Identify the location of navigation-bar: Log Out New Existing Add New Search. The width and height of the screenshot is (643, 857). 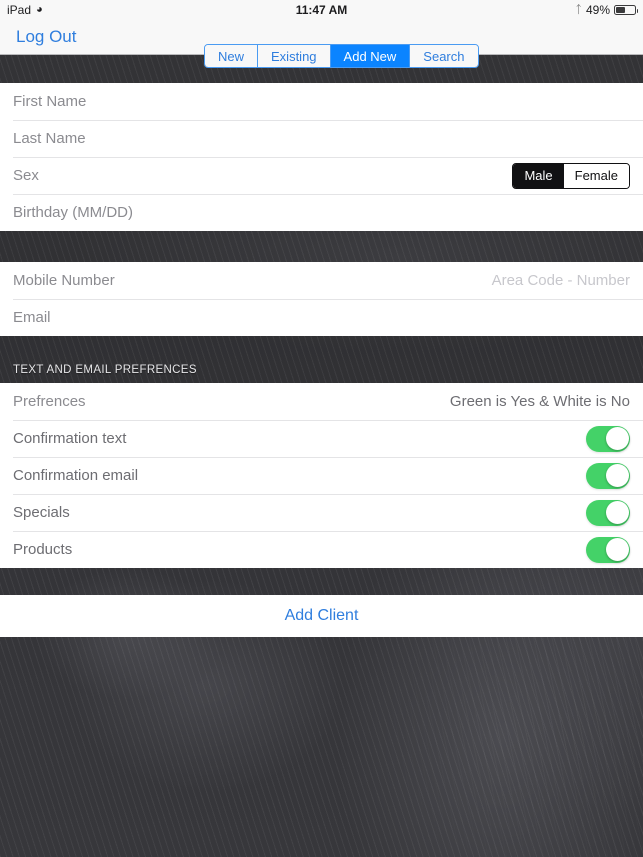
(321, 44).